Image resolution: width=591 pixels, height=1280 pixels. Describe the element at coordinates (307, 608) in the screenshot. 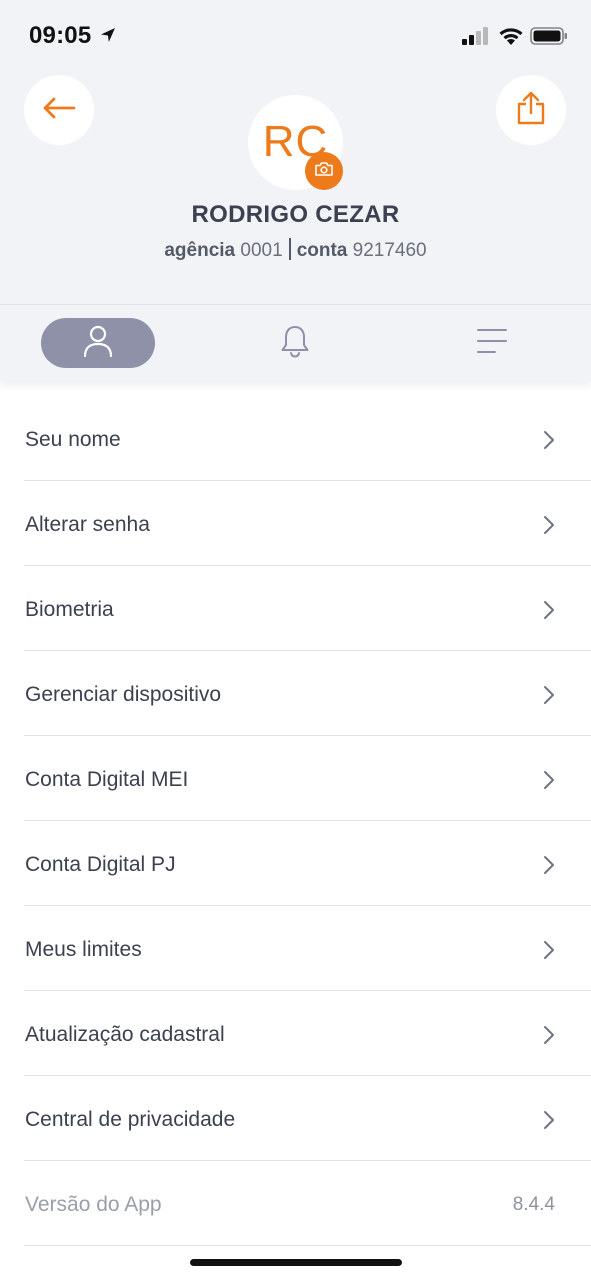

I see `menu-item-biometria: Biometria` at that location.